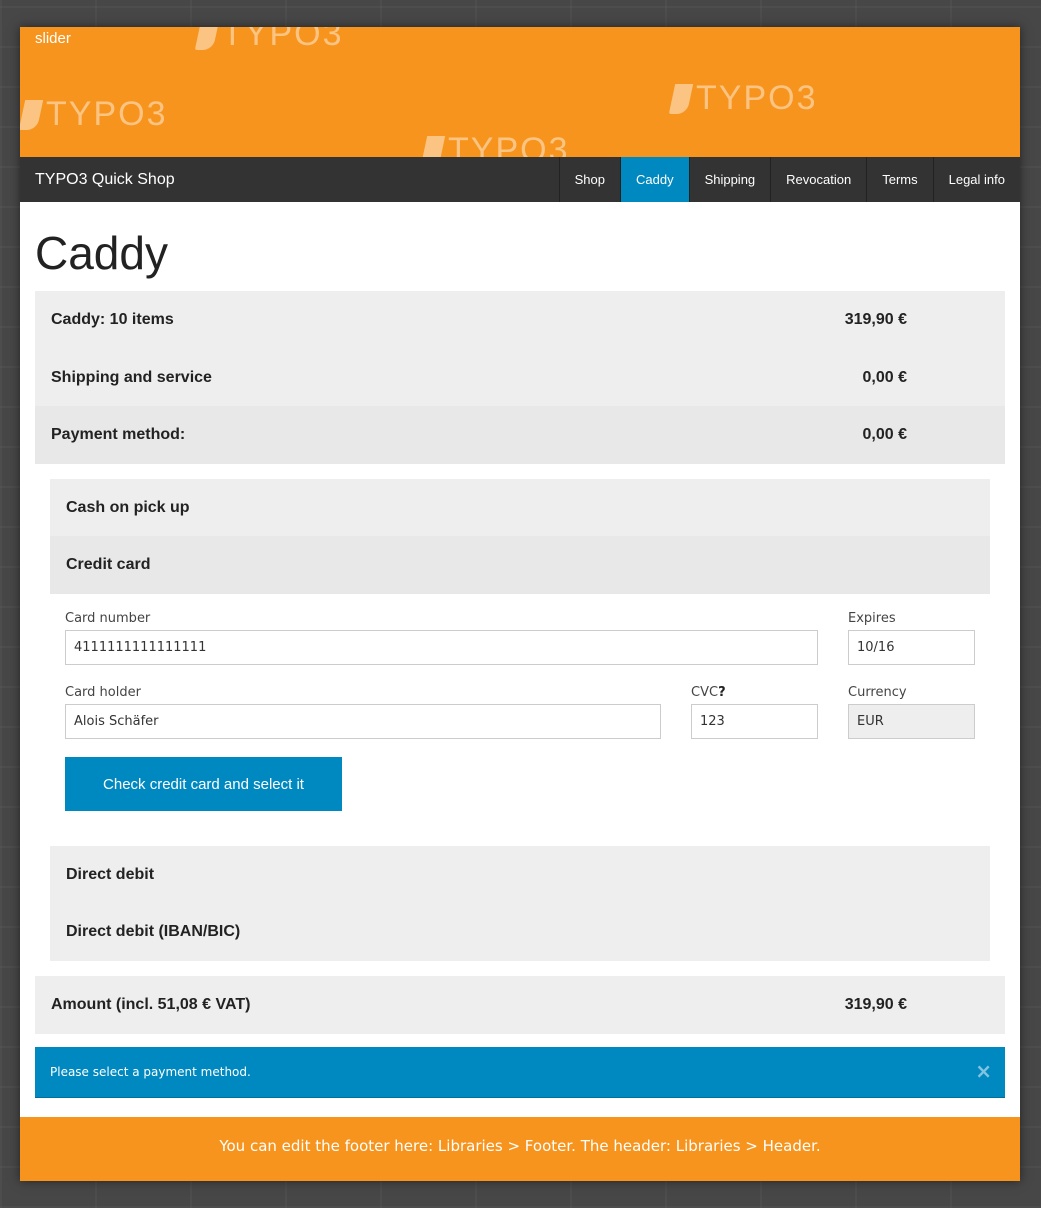  I want to click on payment-option-direct-debit-iban: Direct debit (IBAN/BIC), so click(520, 932).